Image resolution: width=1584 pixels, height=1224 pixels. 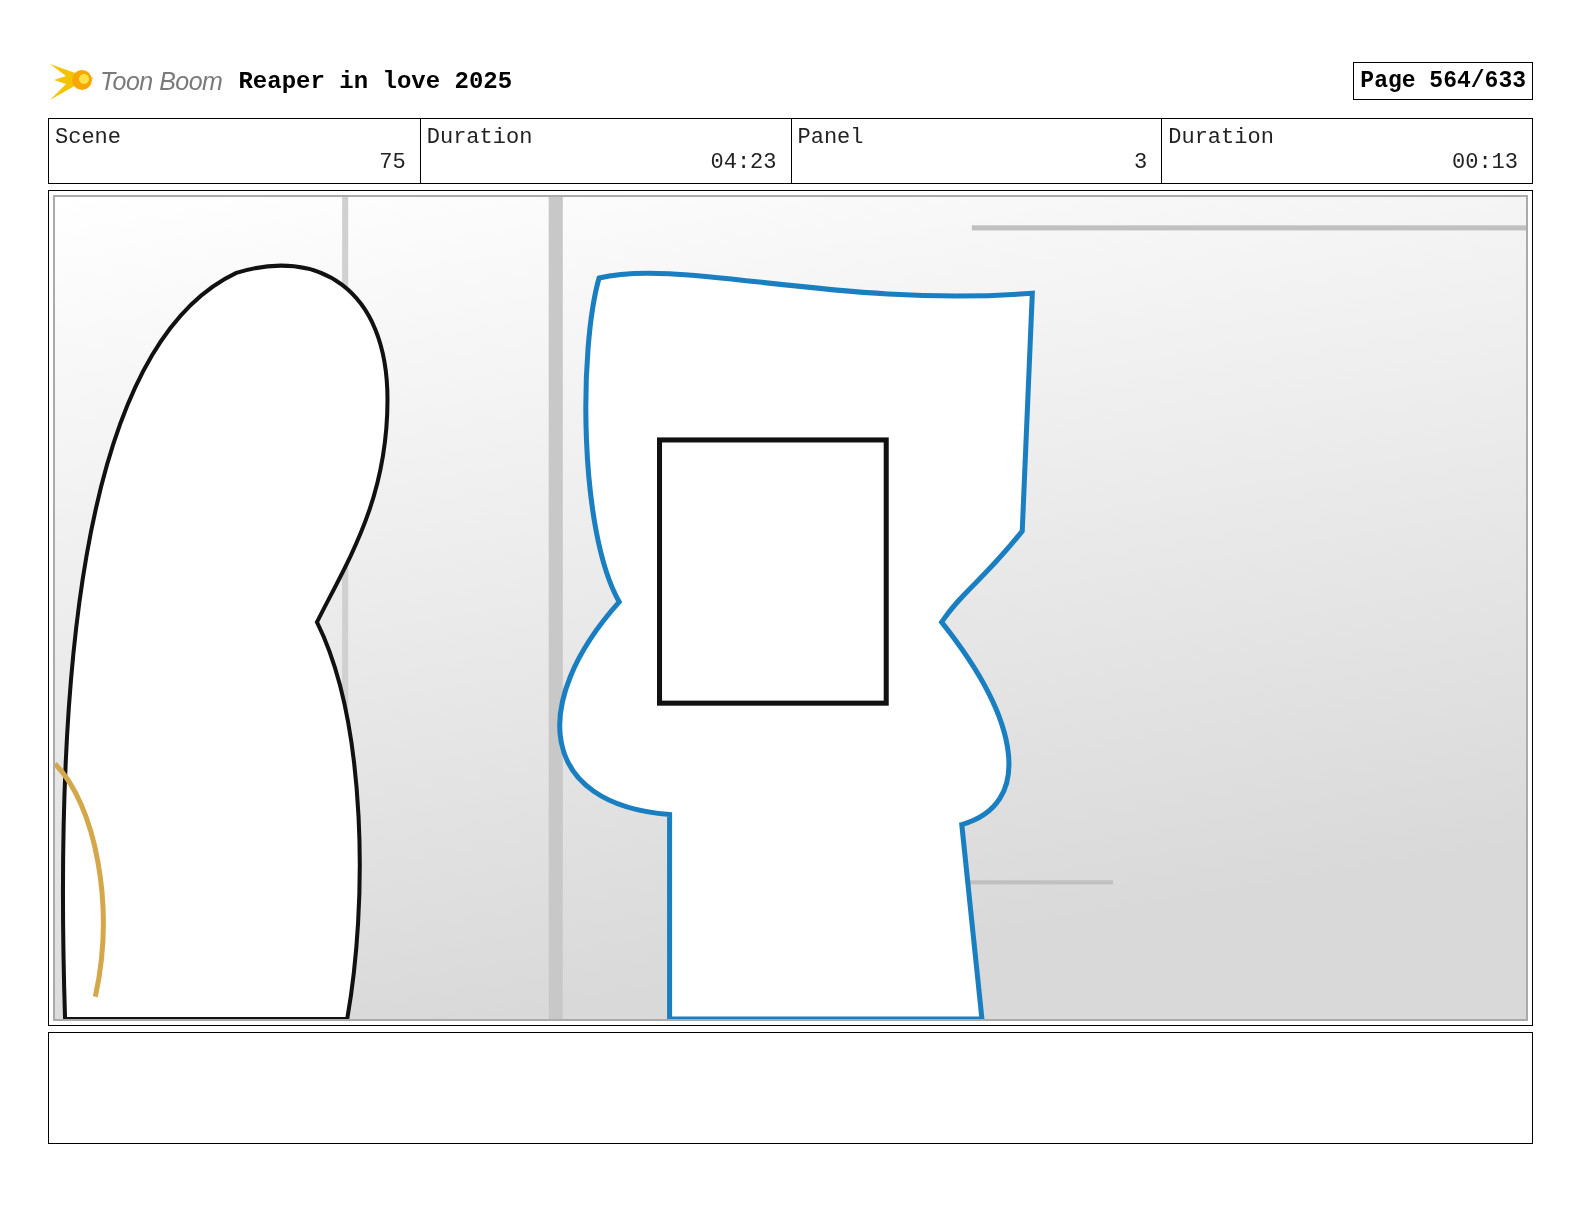 What do you see at coordinates (743, 162) in the screenshot?
I see `field-value: 04:23` at bounding box center [743, 162].